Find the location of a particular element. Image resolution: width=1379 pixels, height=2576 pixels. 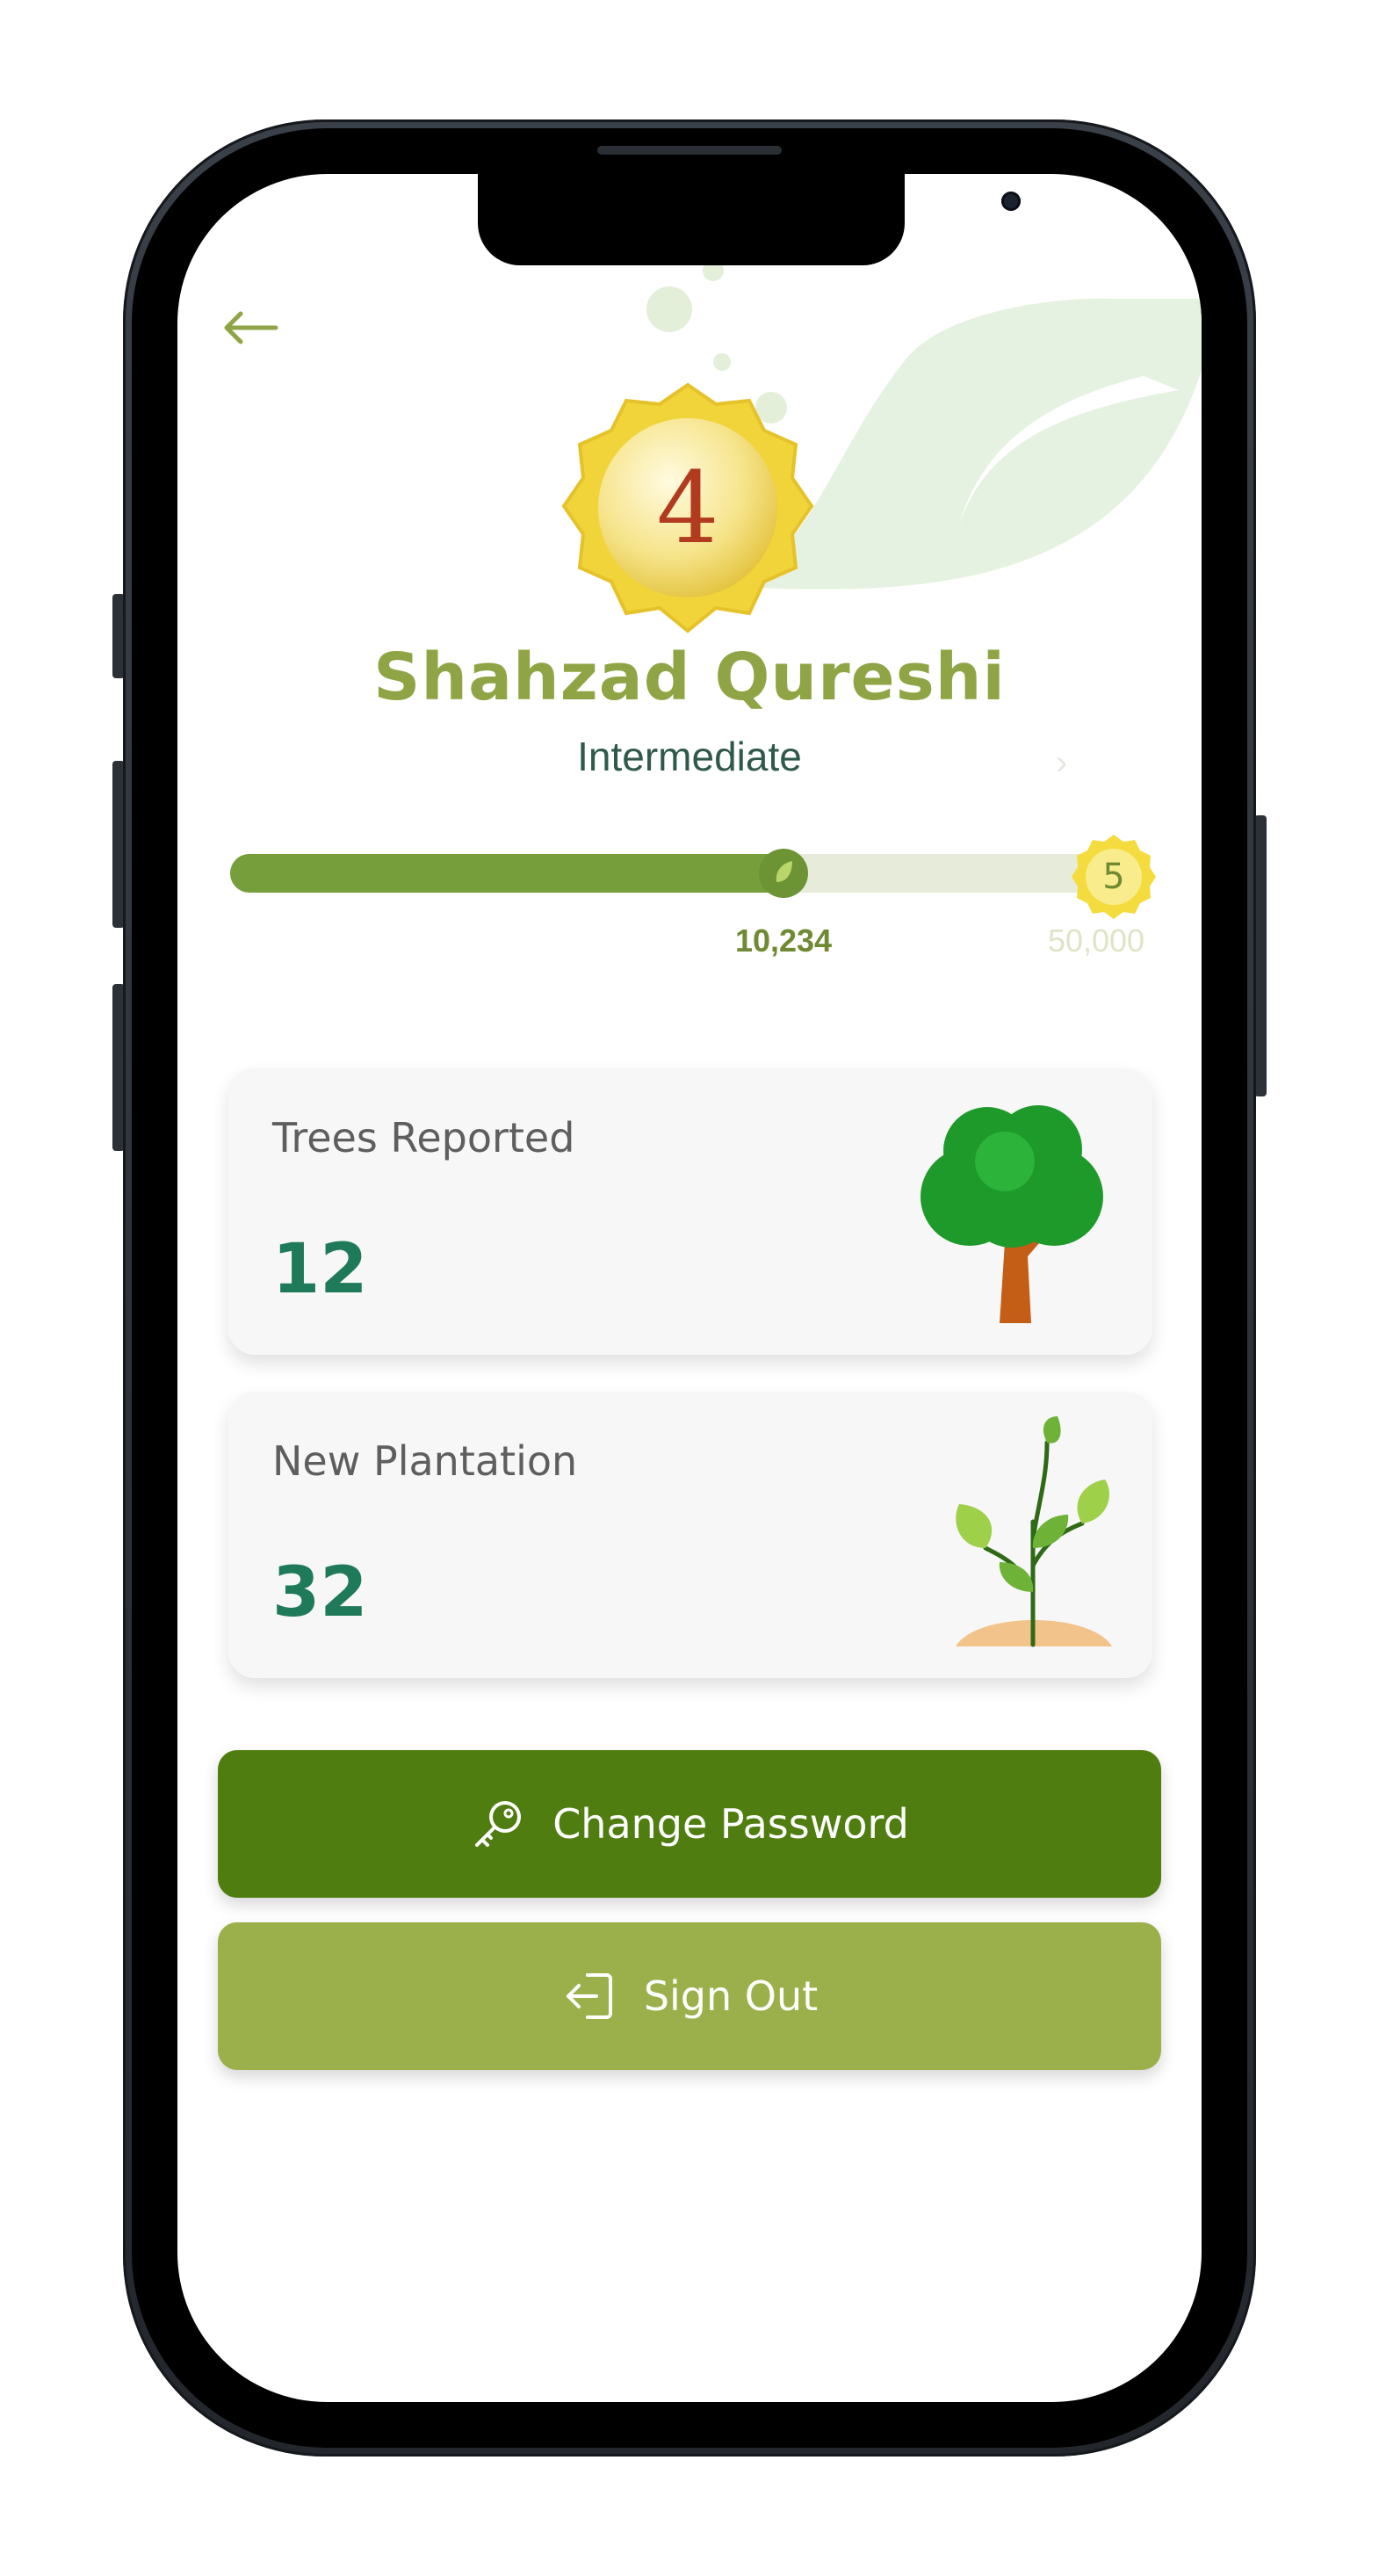

next-level-number: 5 is located at coordinates (1114, 877).